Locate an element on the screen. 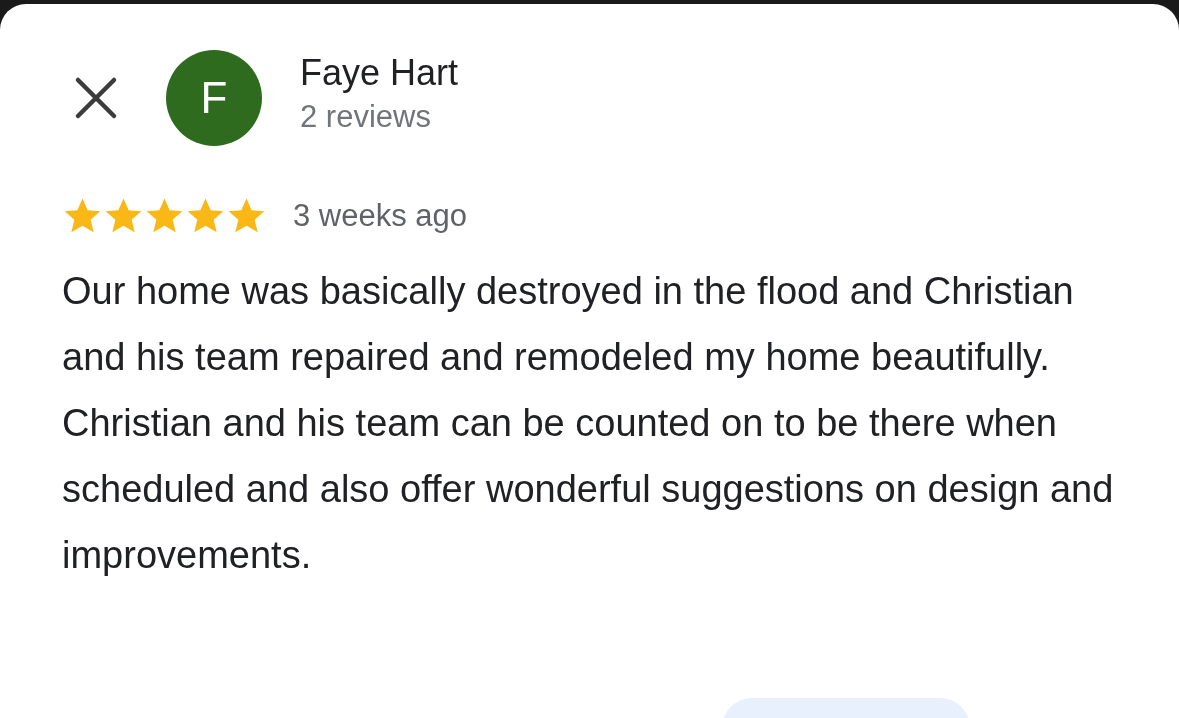  close-icon is located at coordinates (96, 98).